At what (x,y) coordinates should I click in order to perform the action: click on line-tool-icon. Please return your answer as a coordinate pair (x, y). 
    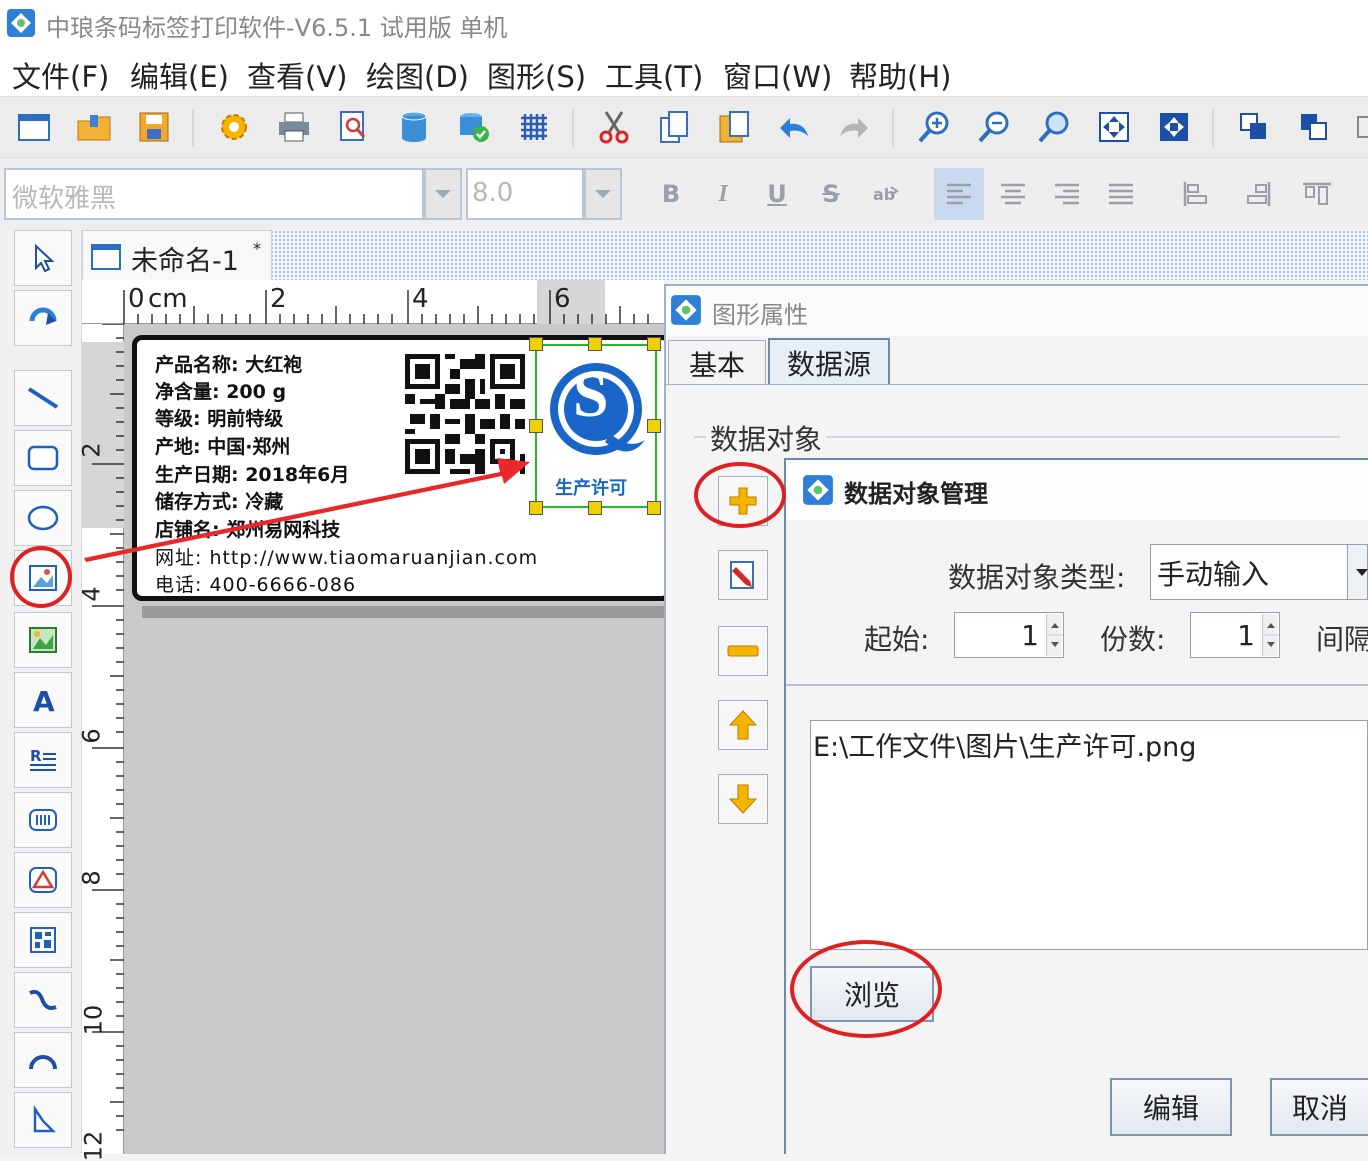
    Looking at the image, I should click on (43, 398).